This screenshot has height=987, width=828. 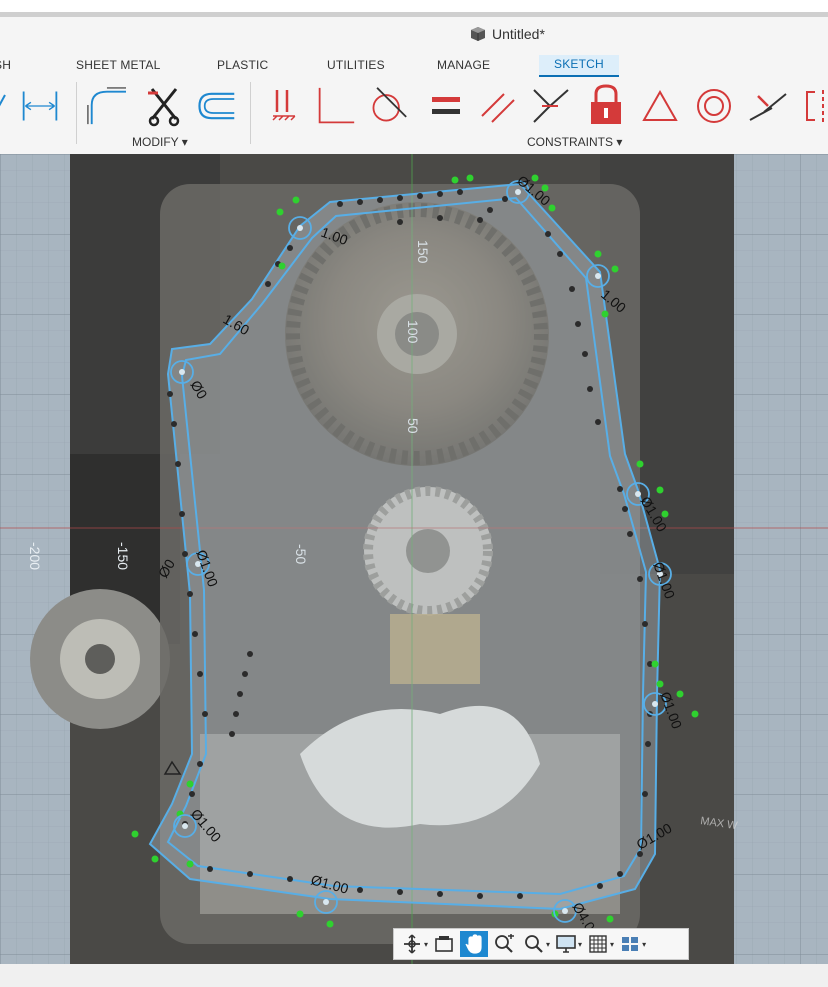 What do you see at coordinates (768, 106) in the screenshot?
I see `collinear-icon` at bounding box center [768, 106].